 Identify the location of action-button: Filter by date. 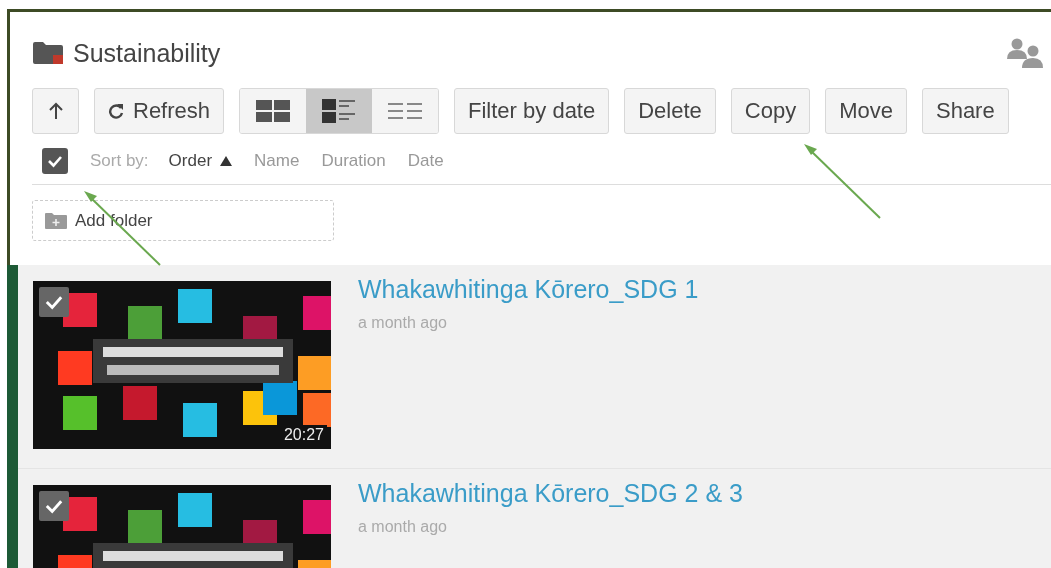
(532, 111).